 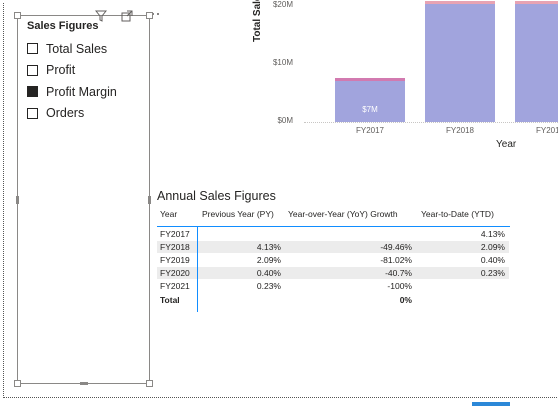 I want to click on cell-ytd: 2.09%, so click(x=492, y=247).